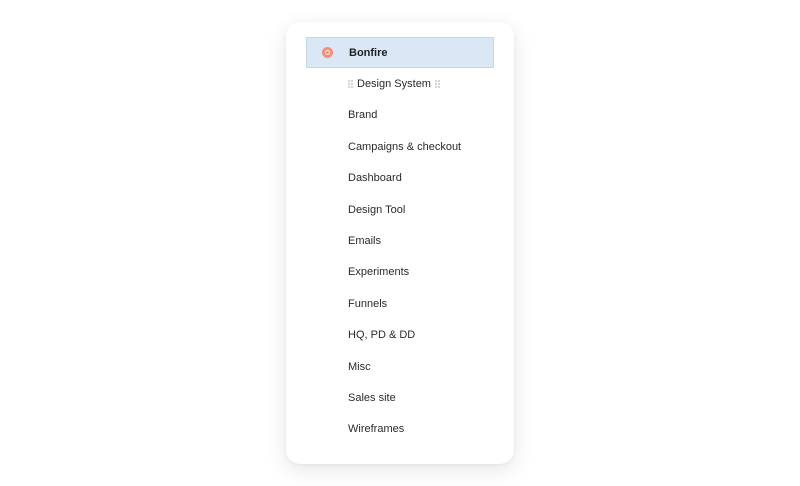  I want to click on project-item-label: Sales site, so click(372, 397).